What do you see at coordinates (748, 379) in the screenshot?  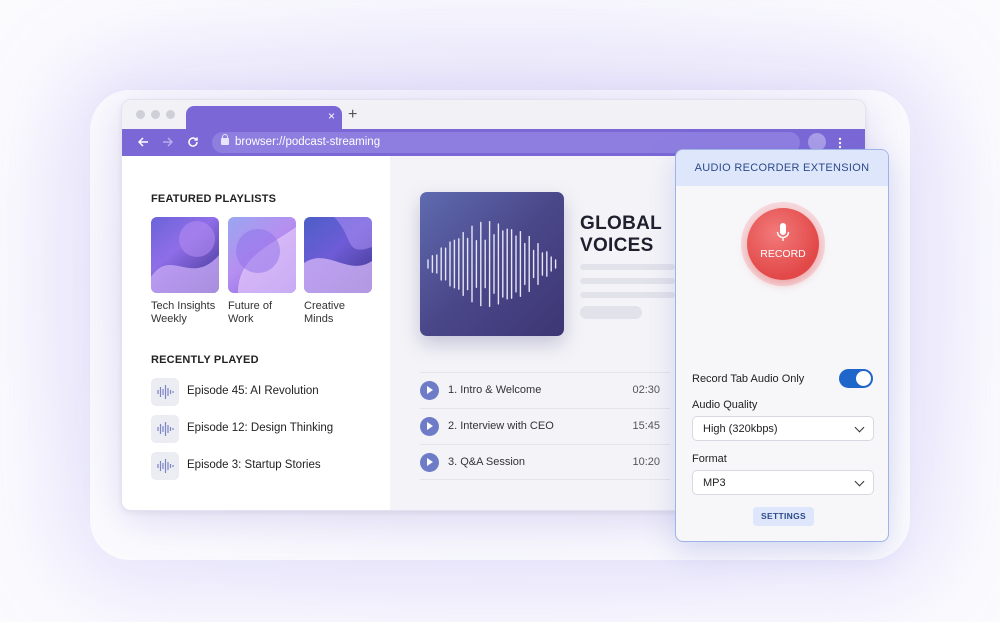 I see `record-tab-audio-label: Record Tab Audio Only` at bounding box center [748, 379].